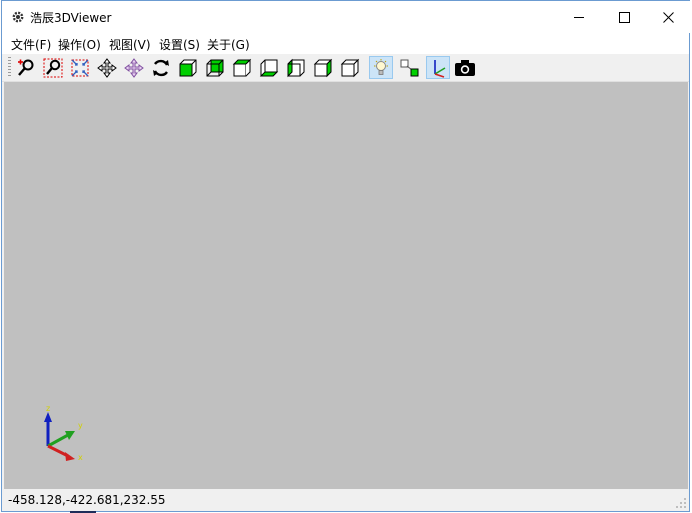 The image size is (692, 513). I want to click on maximize-icon, so click(624, 17).